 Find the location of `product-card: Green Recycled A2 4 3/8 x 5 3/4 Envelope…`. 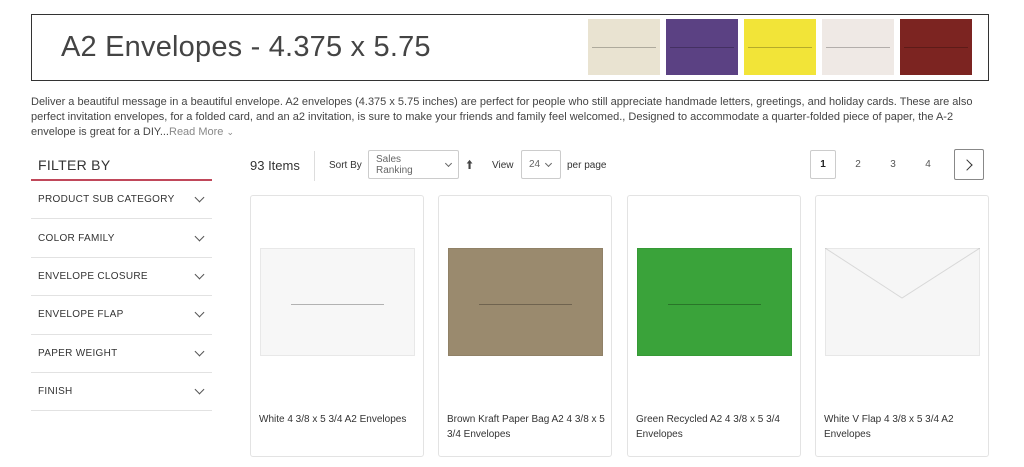

product-card: Green Recycled A2 4 3/8 x 5 3/4 Envelope… is located at coordinates (714, 326).